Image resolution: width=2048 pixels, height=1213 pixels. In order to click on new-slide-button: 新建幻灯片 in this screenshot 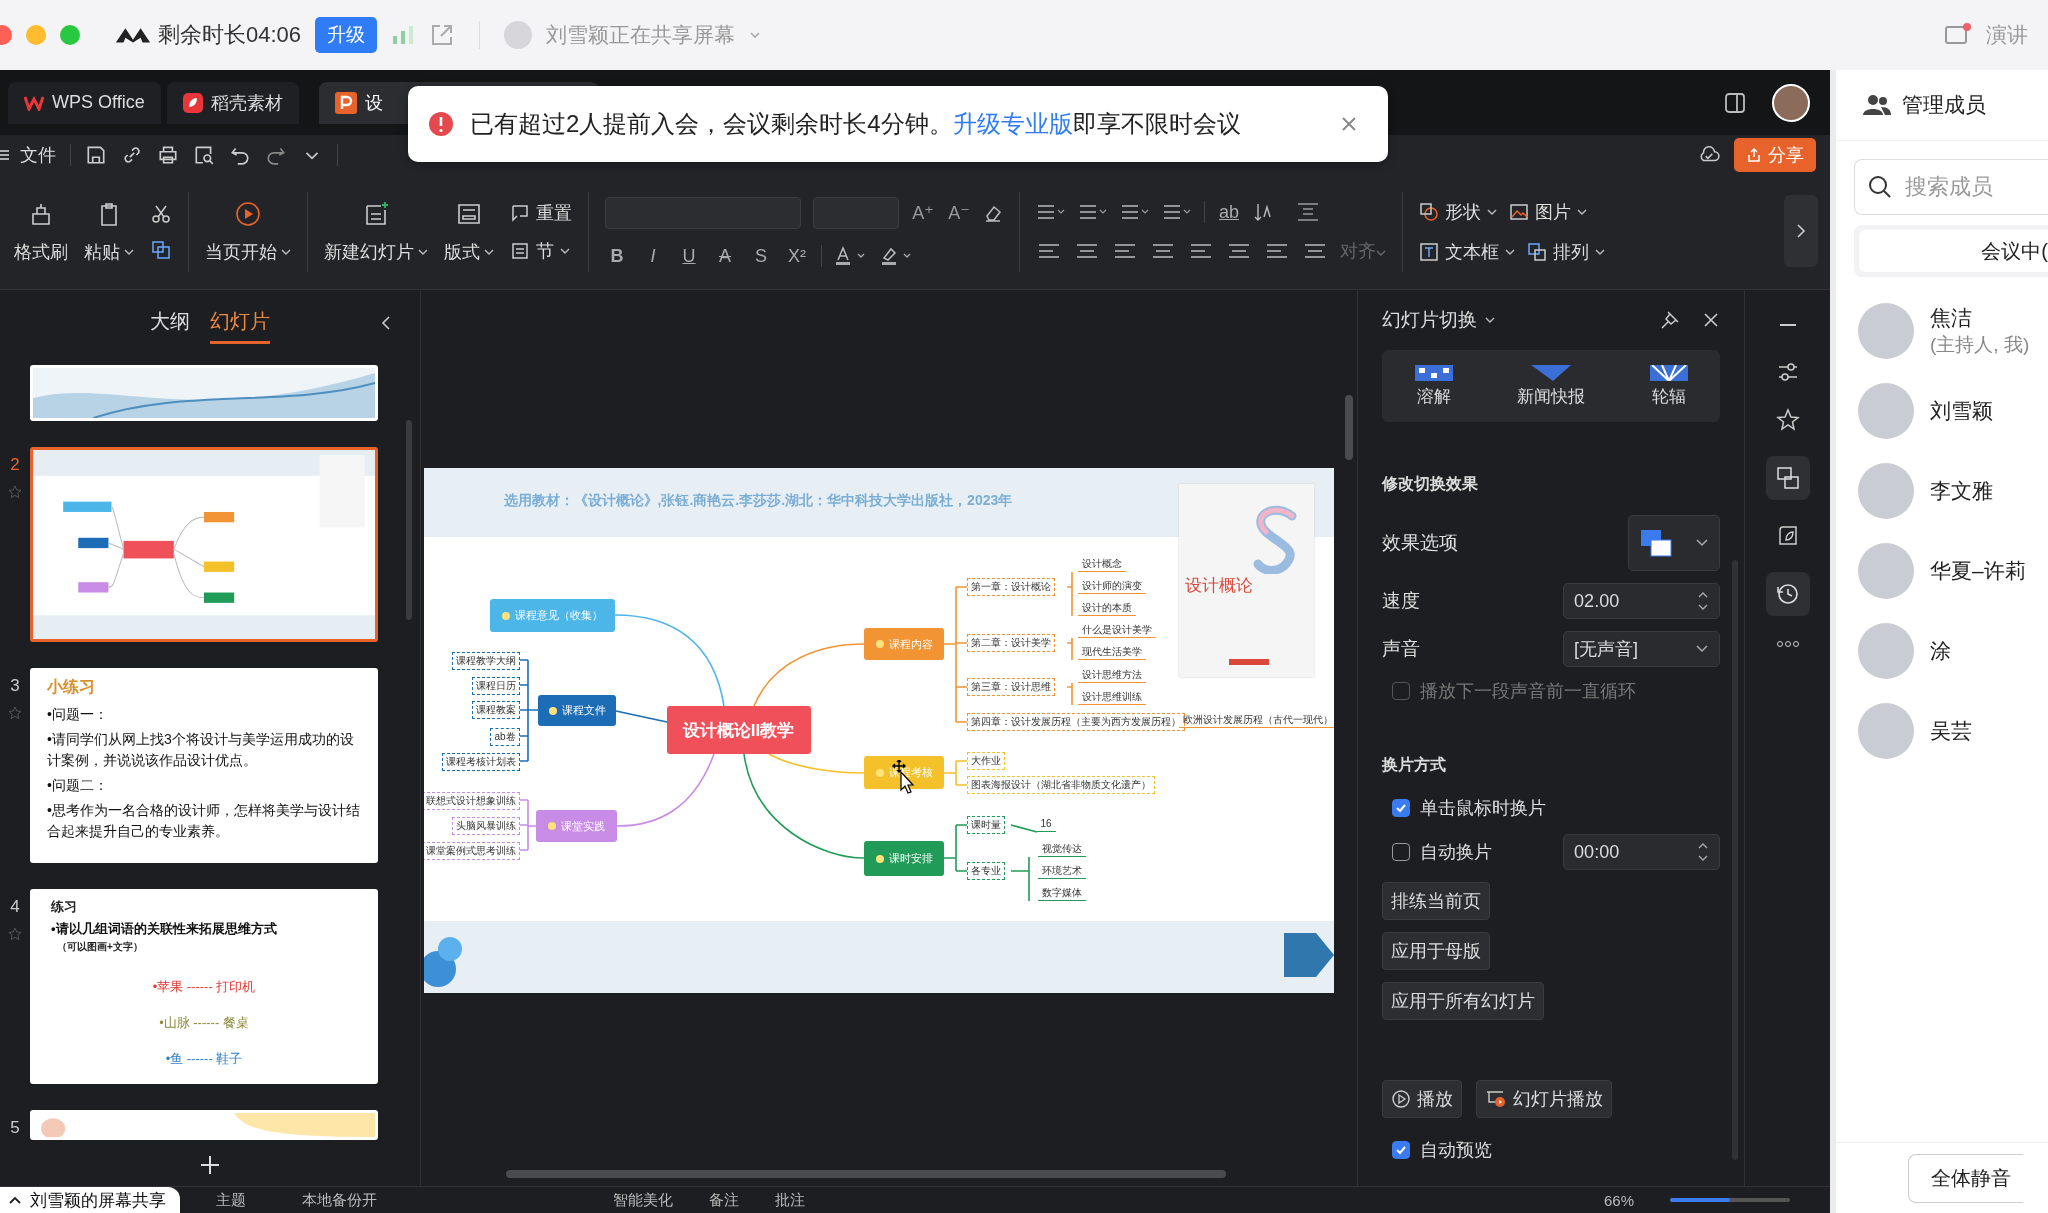, I will do `click(376, 232)`.